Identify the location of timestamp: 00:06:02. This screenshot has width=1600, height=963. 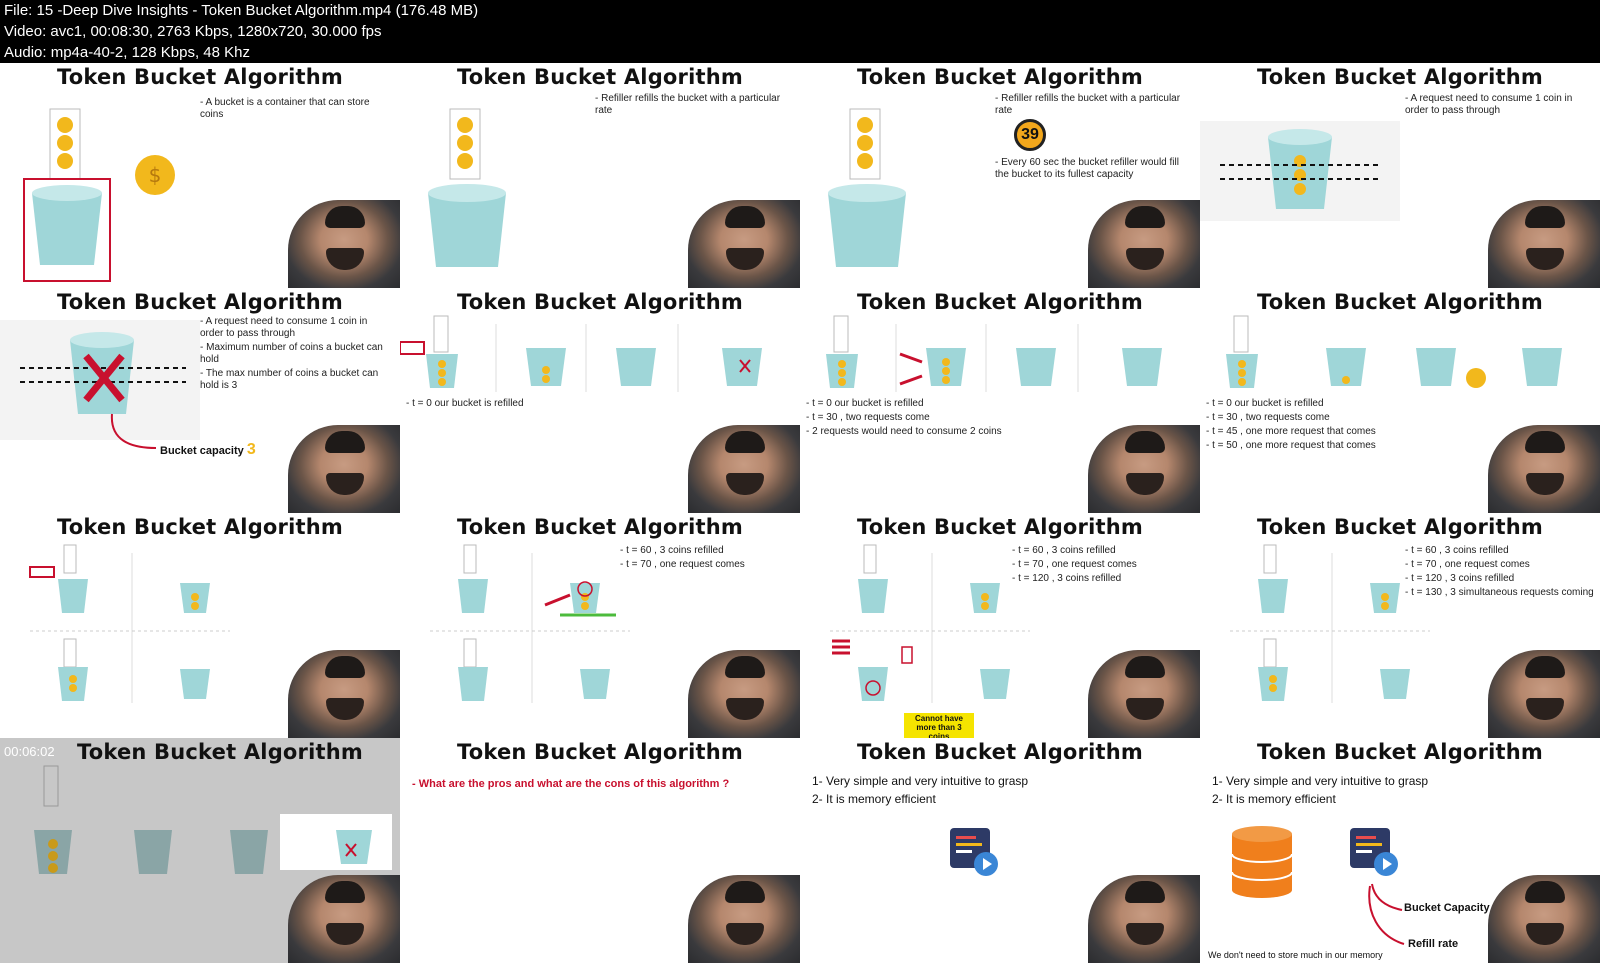
(29, 751).